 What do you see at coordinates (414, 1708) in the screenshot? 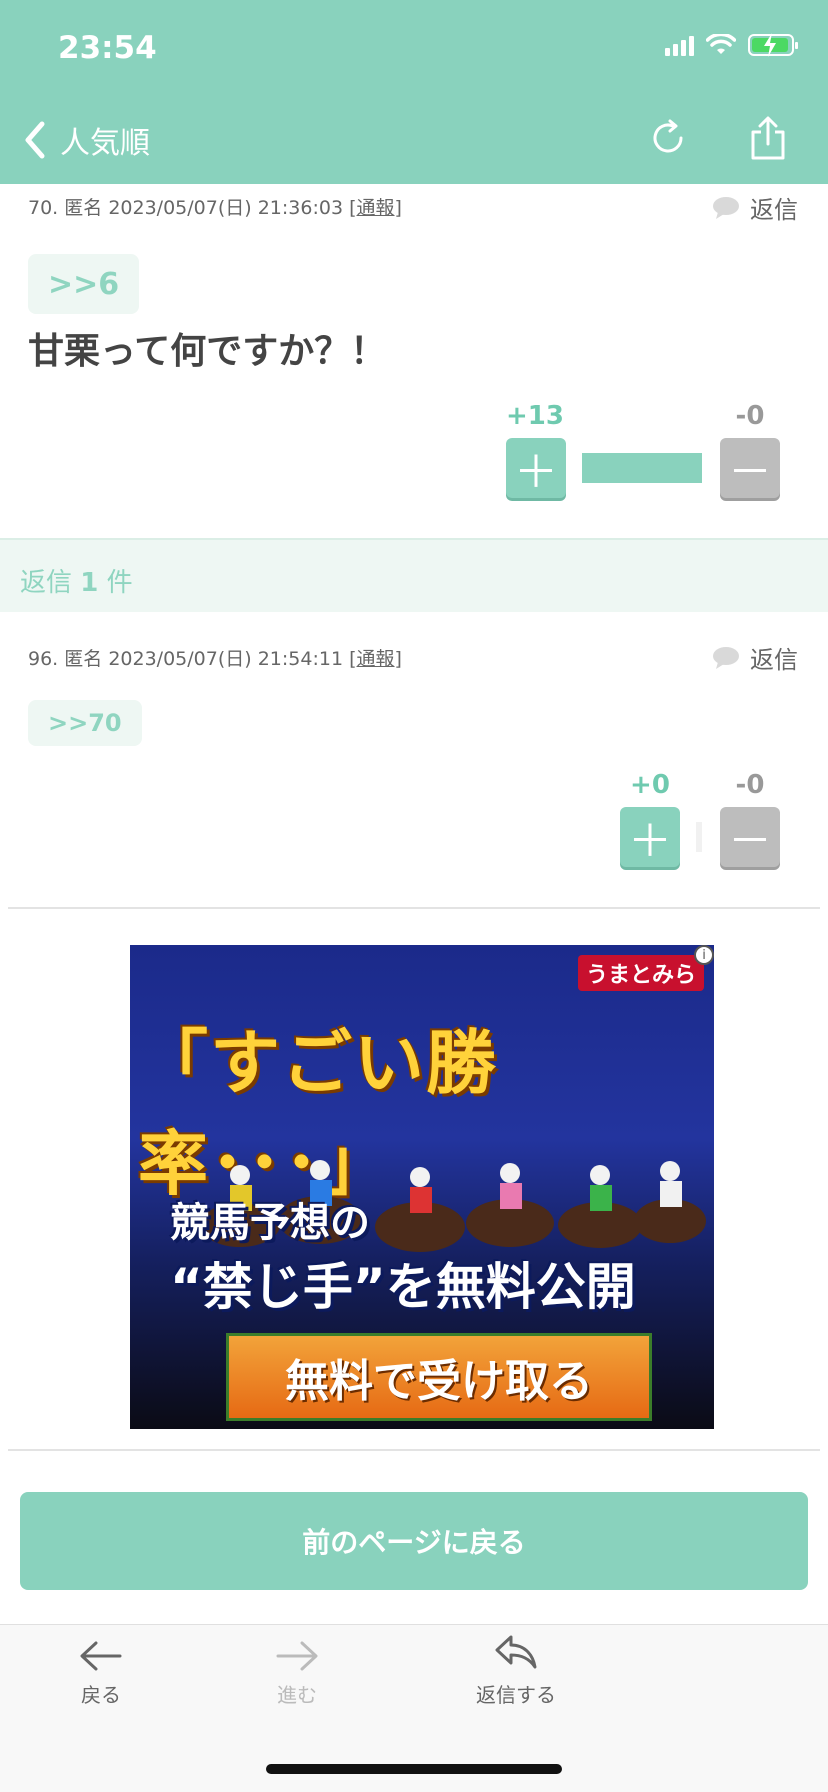
I see `bottom-toolbar: 戻る 進む 返信する` at bounding box center [414, 1708].